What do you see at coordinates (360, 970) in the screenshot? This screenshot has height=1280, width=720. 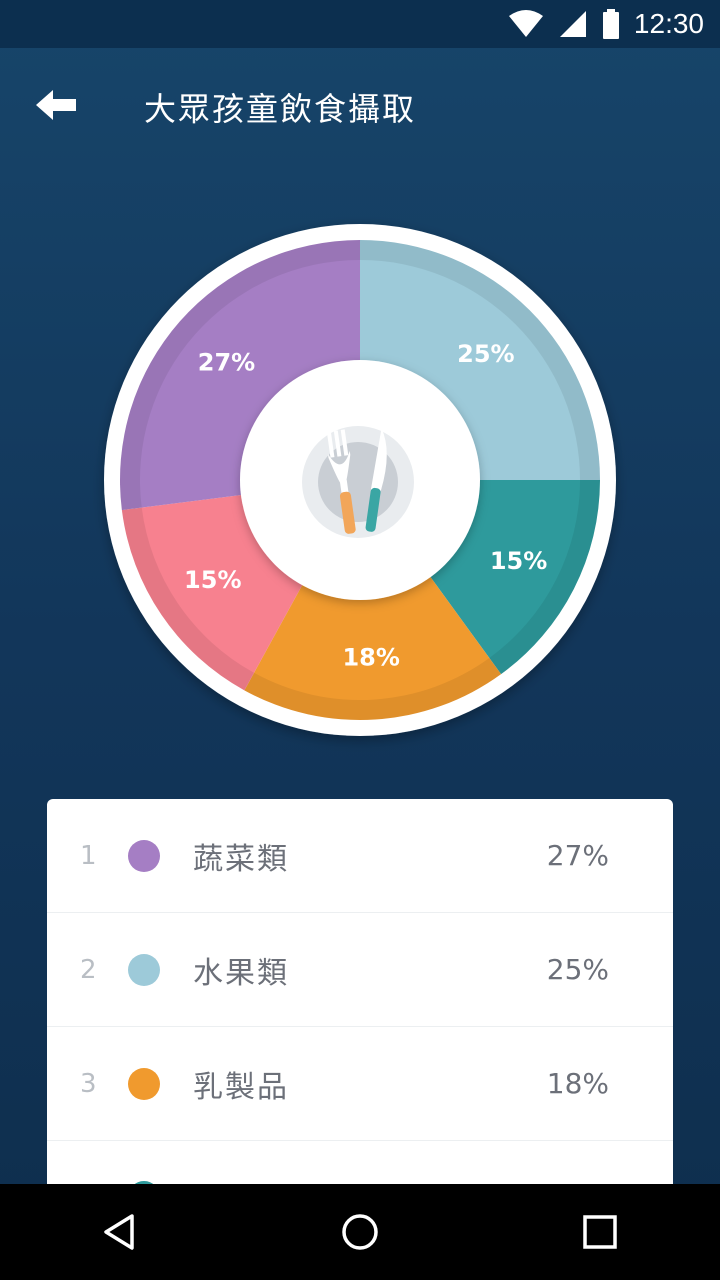 I see `legend-row: 2 水果類 25%` at bounding box center [360, 970].